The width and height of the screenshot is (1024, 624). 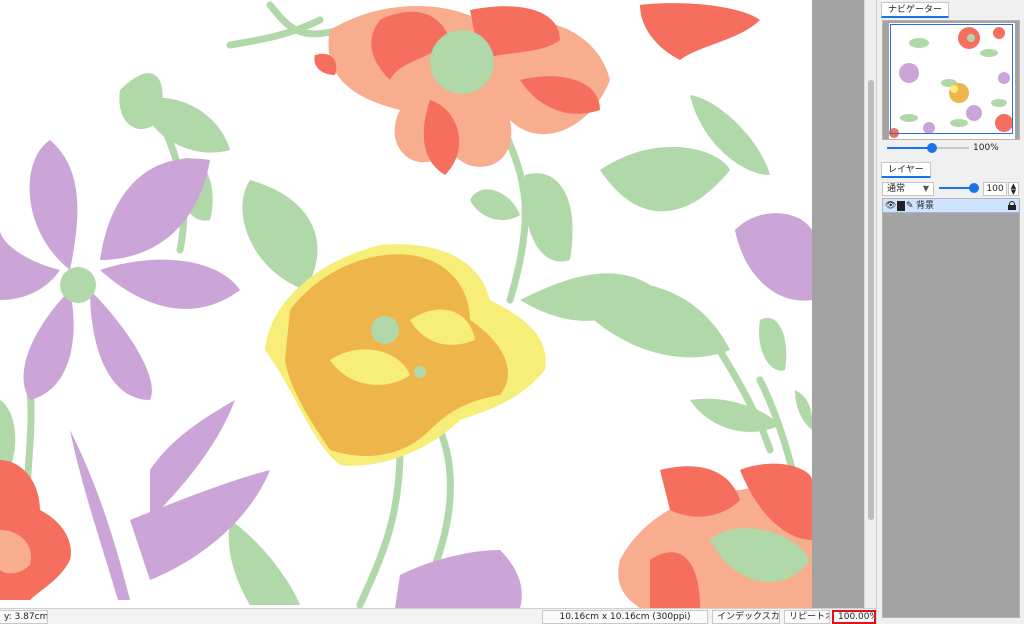 What do you see at coordinates (31, 617) in the screenshot?
I see `coord-value: 3.87cm` at bounding box center [31, 617].